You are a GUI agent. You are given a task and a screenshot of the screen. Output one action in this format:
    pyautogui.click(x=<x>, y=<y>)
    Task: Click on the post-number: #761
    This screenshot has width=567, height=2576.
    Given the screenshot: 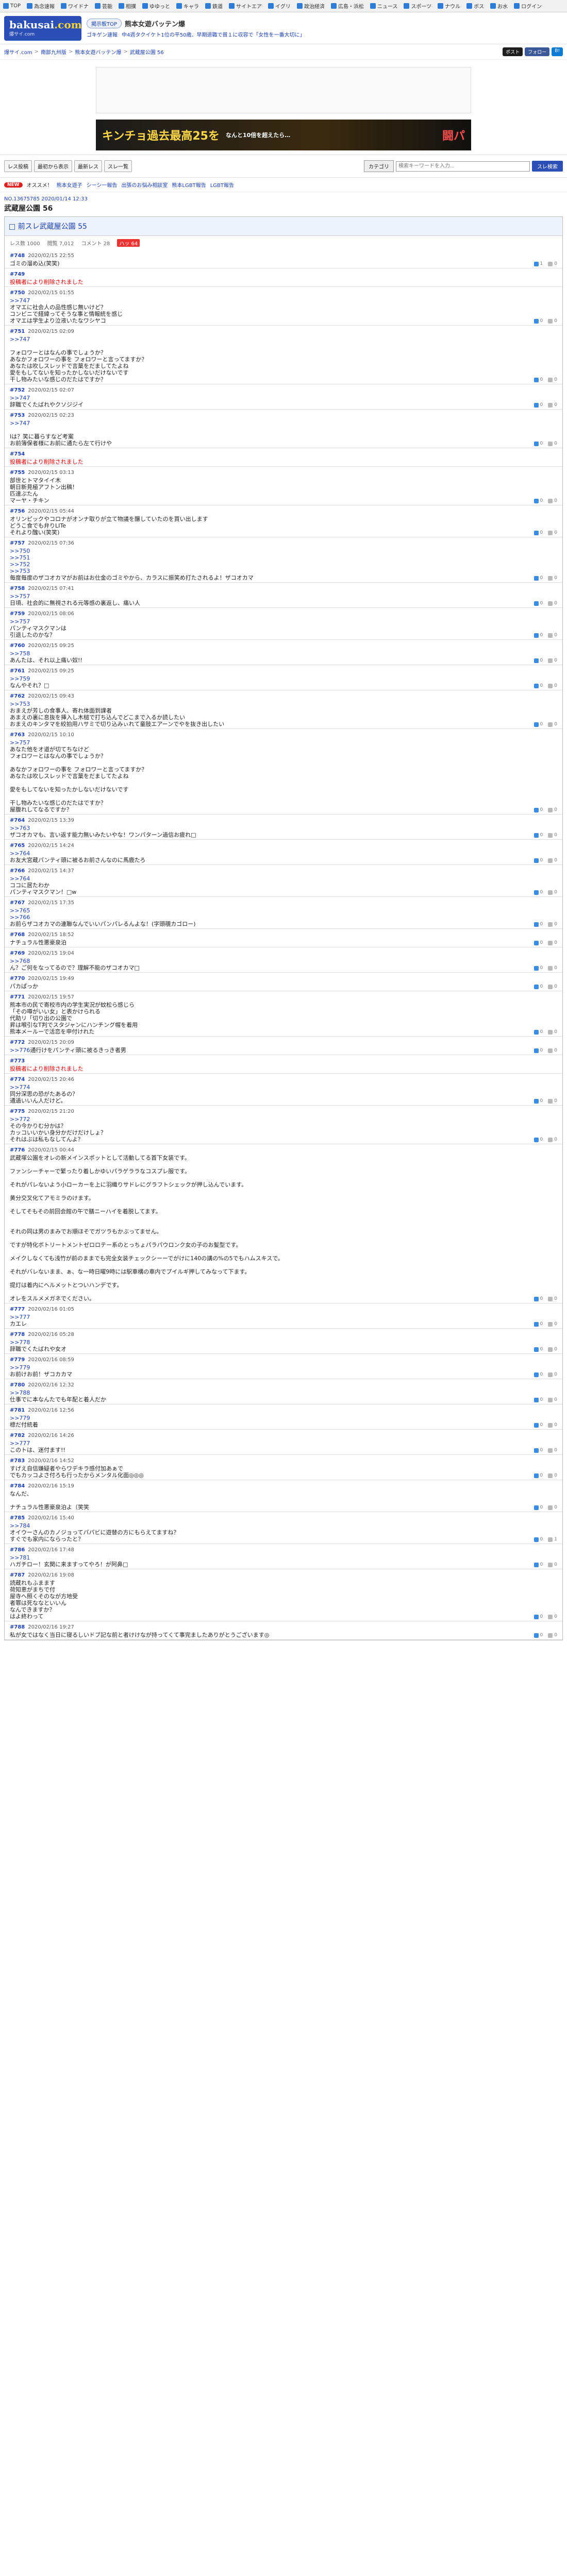 What is the action you would take?
    pyautogui.click(x=17, y=671)
    